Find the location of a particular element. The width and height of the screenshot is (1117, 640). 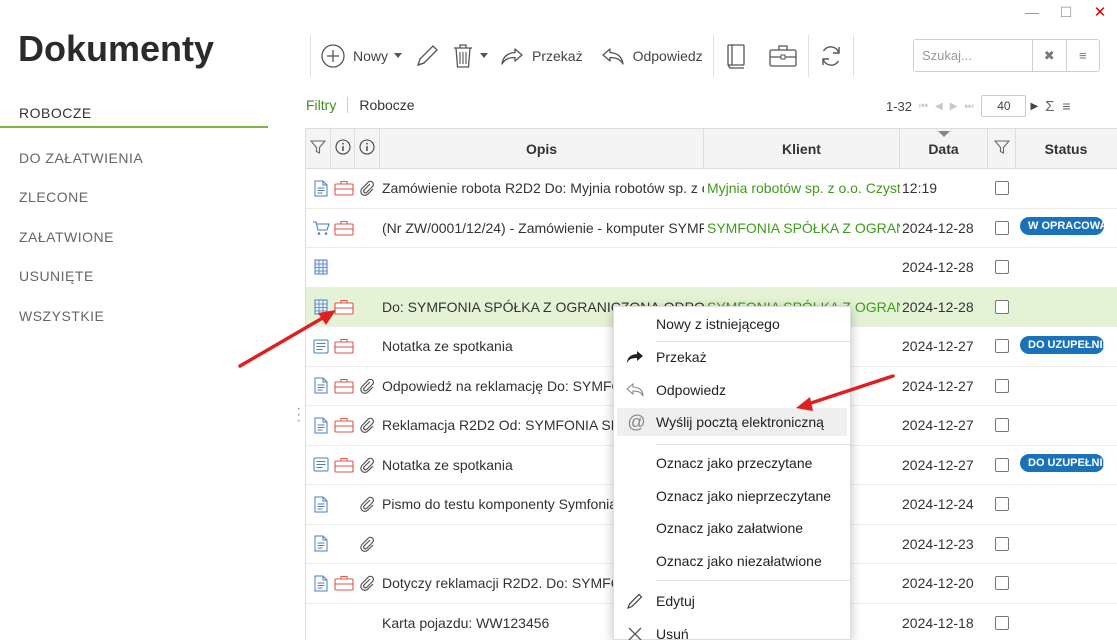

data-column-label: Data is located at coordinates (943, 148).